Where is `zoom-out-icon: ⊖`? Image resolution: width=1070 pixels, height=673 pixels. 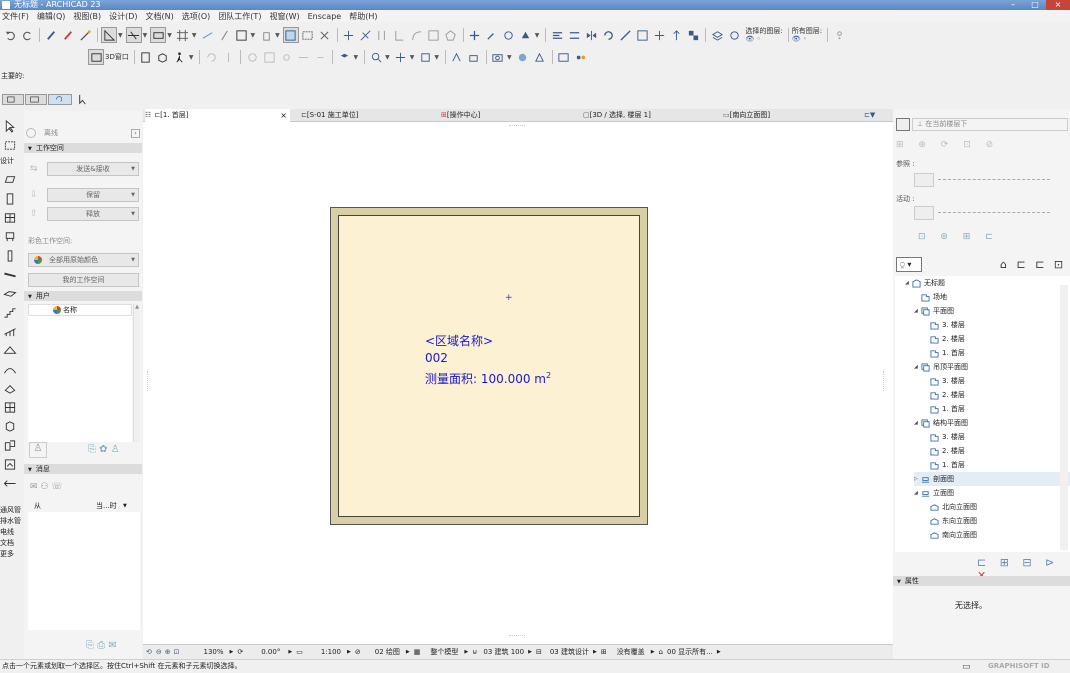
zoom-out-icon: ⊖ is located at coordinates (159, 652).